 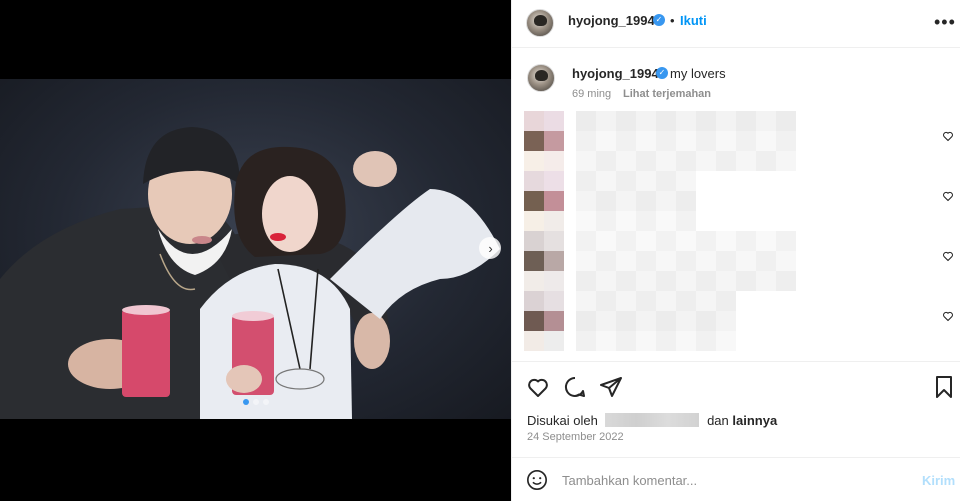 I want to click on liker-username-redacted, so click(x=652, y=420).